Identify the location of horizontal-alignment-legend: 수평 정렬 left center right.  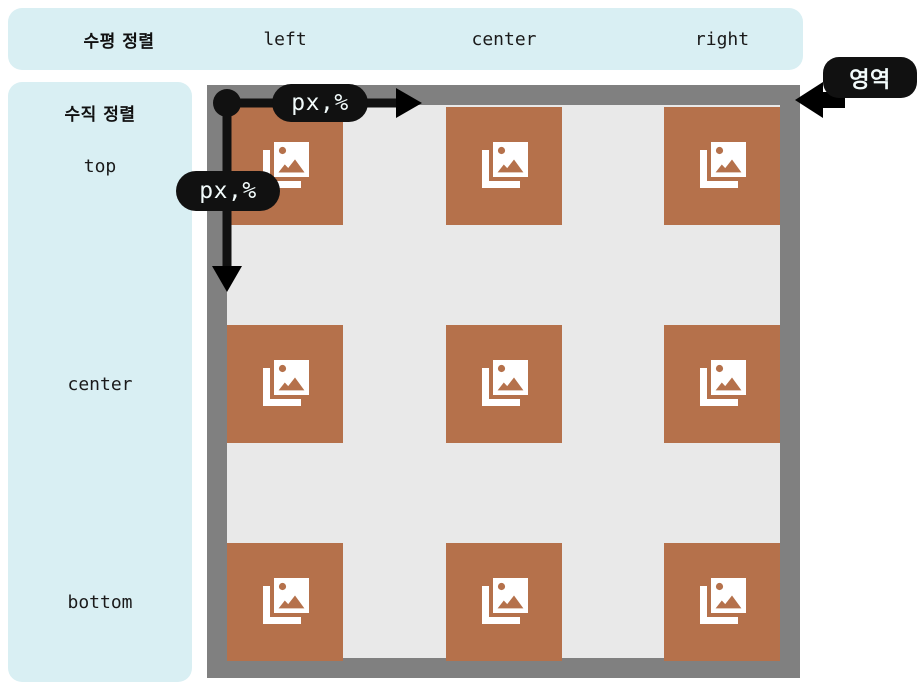
(405, 39).